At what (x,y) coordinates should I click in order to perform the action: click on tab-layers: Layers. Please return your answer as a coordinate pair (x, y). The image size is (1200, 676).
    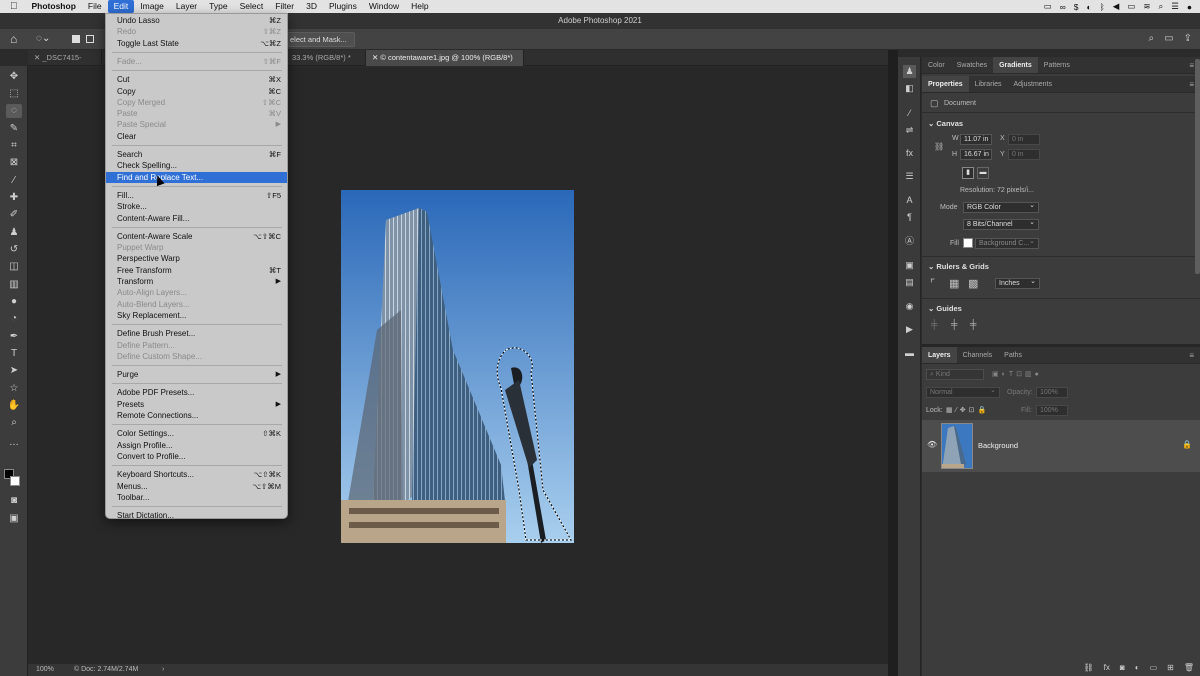
    Looking at the image, I should click on (939, 355).